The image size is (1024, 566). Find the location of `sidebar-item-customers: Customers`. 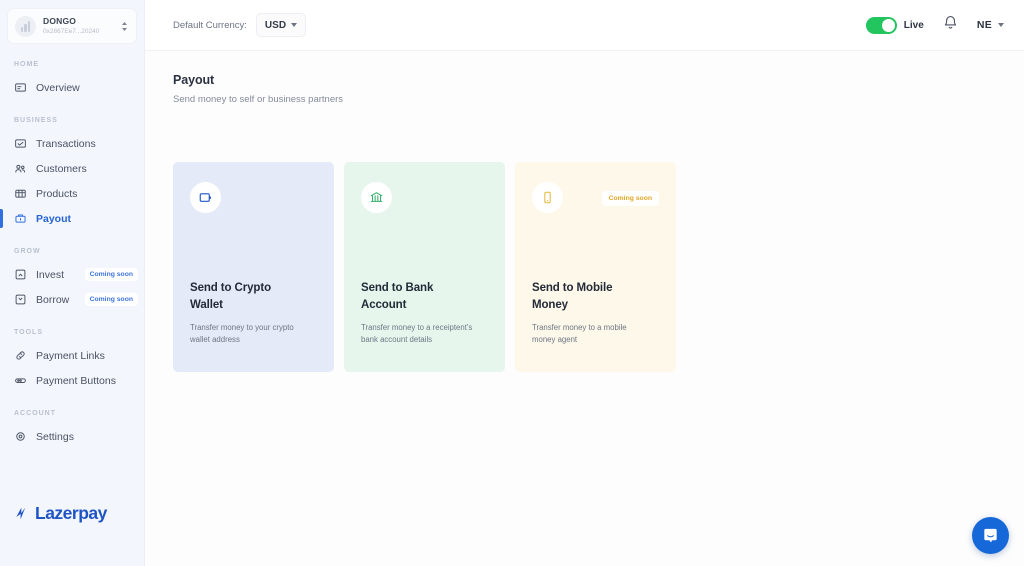

sidebar-item-customers: Customers is located at coordinates (72, 168).